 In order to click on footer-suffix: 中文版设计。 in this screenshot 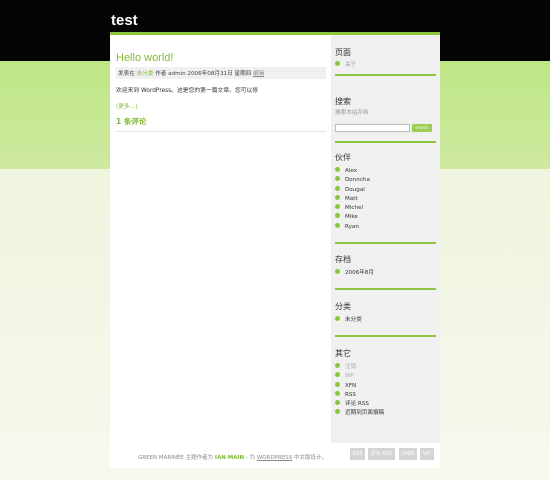, I will do `click(311, 458)`.